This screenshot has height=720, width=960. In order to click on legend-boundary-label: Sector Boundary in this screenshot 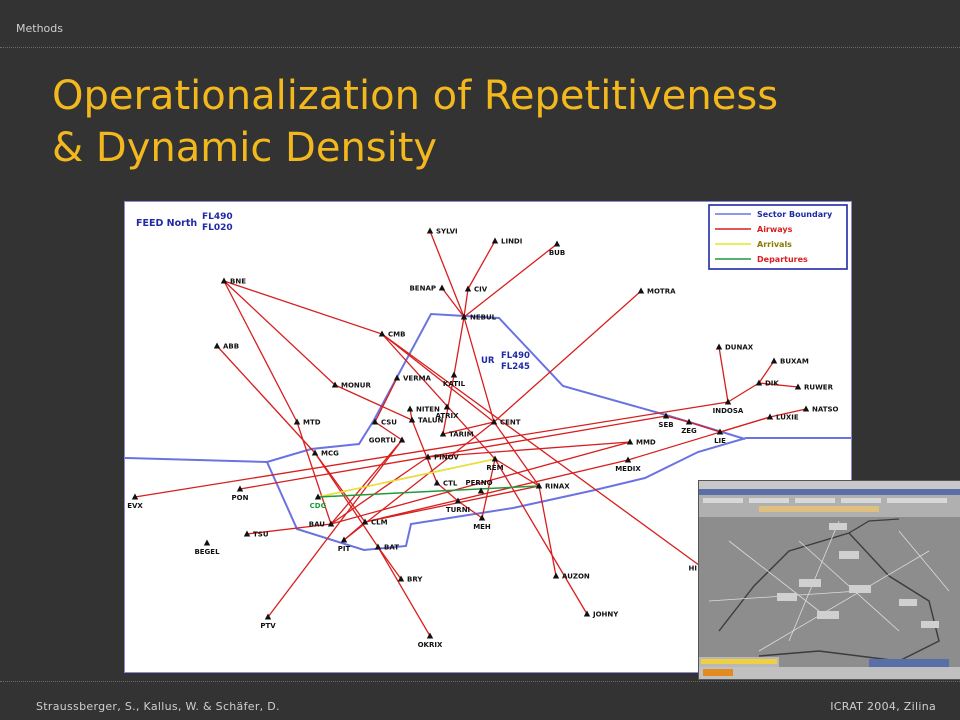, I will do `click(795, 214)`.